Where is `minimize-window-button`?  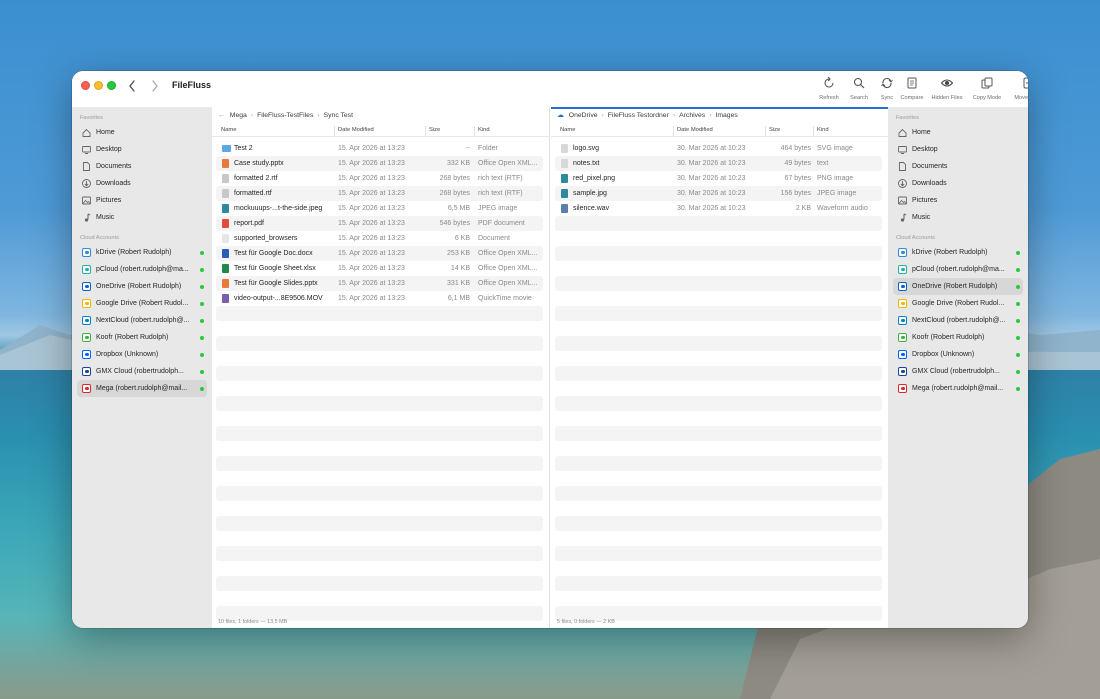
minimize-window-button is located at coordinates (98, 85).